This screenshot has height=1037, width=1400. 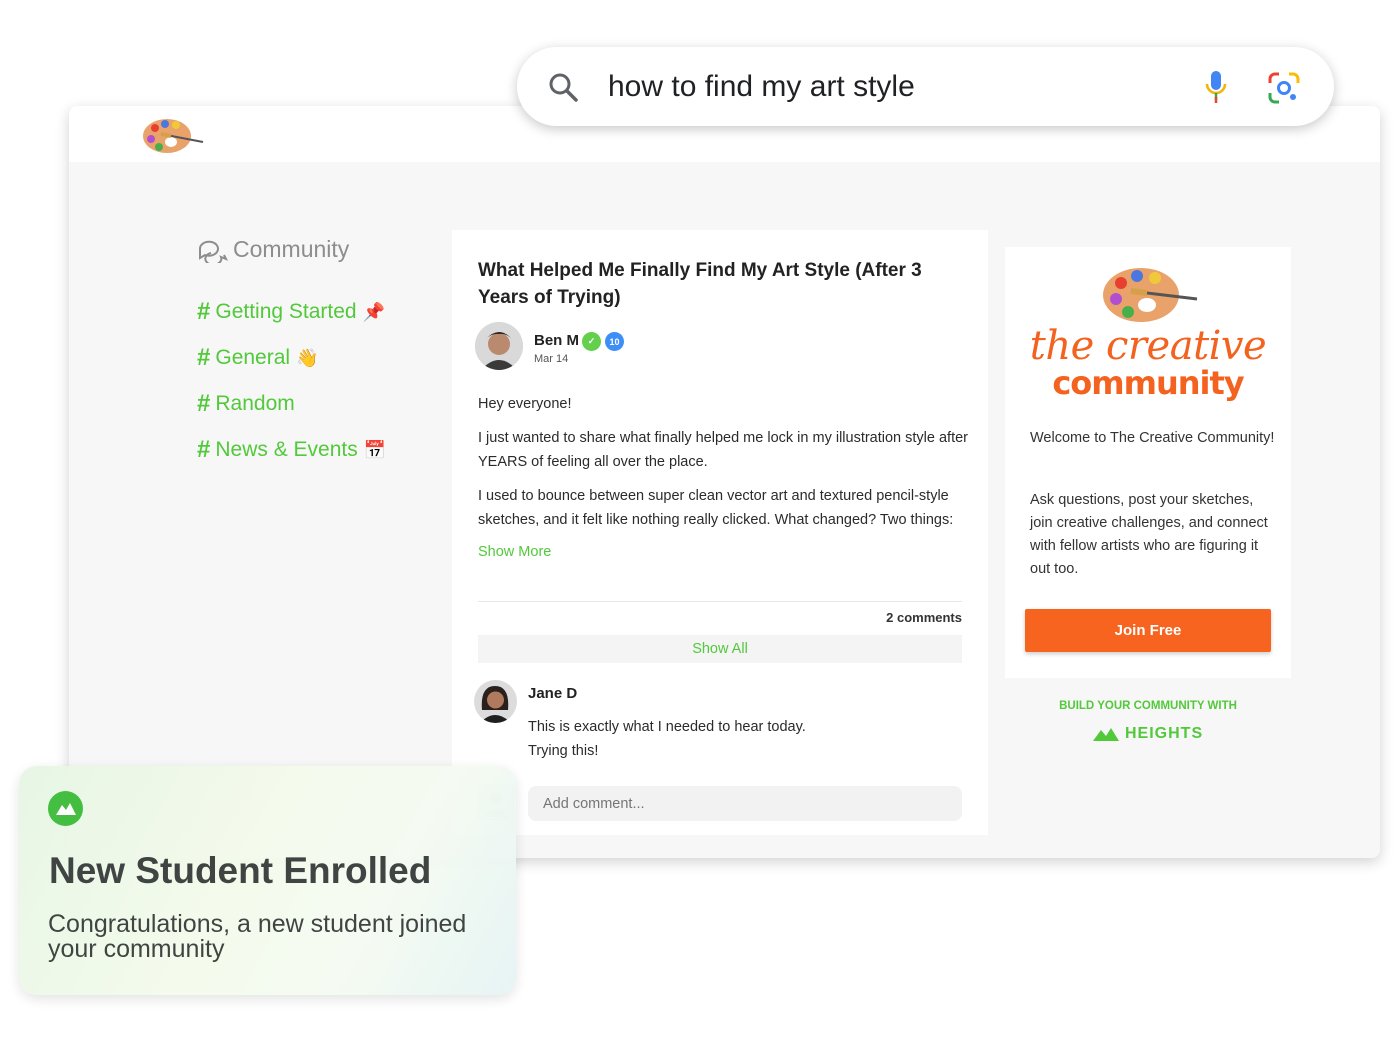 I want to click on heights-brand-link: HEIGHTS, so click(x=1148, y=734).